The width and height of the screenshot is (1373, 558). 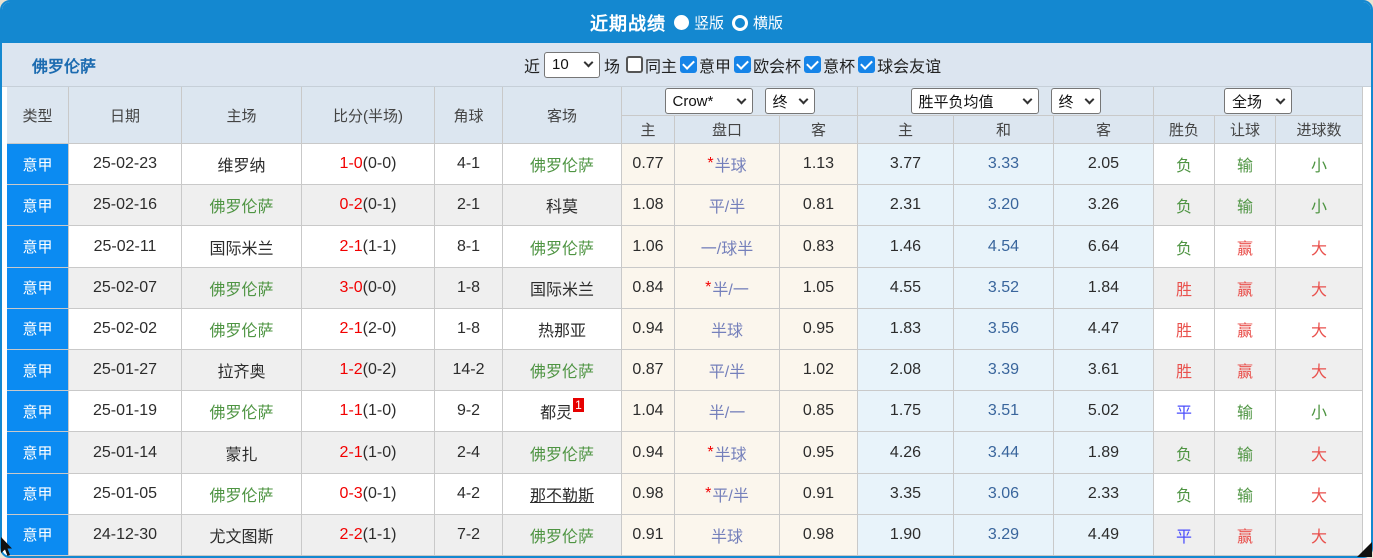 I want to click on bookmaker-select: Crow*, so click(x=708, y=101).